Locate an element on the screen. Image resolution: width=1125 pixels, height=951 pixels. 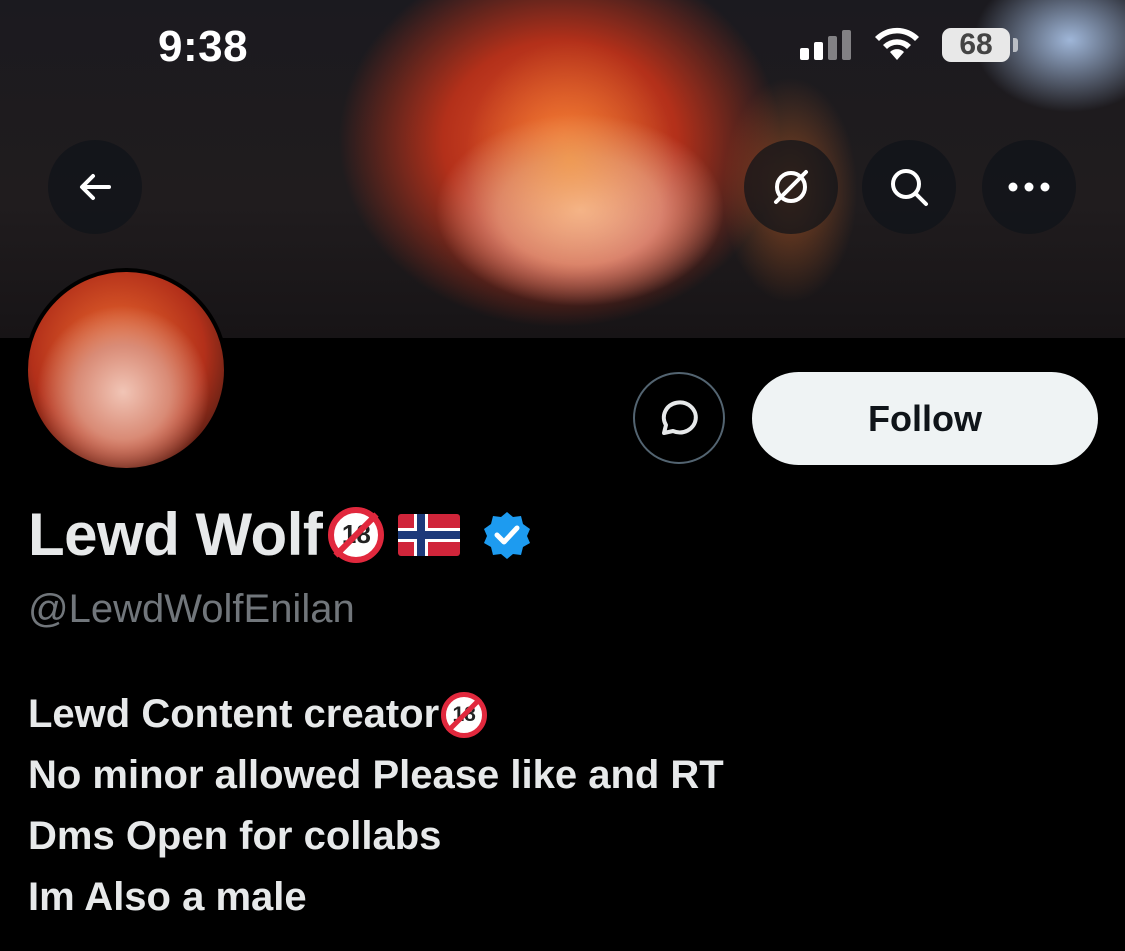
search-button is located at coordinates (909, 187).